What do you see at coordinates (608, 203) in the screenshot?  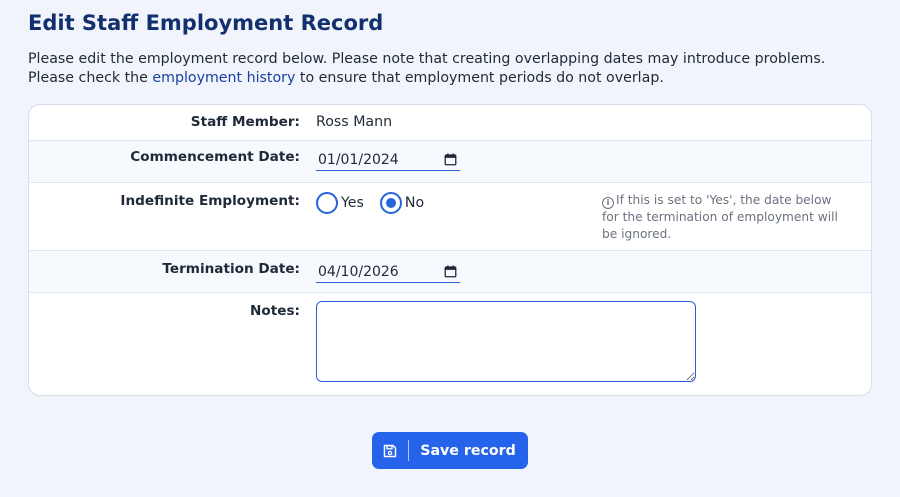 I see `info-icon: i` at bounding box center [608, 203].